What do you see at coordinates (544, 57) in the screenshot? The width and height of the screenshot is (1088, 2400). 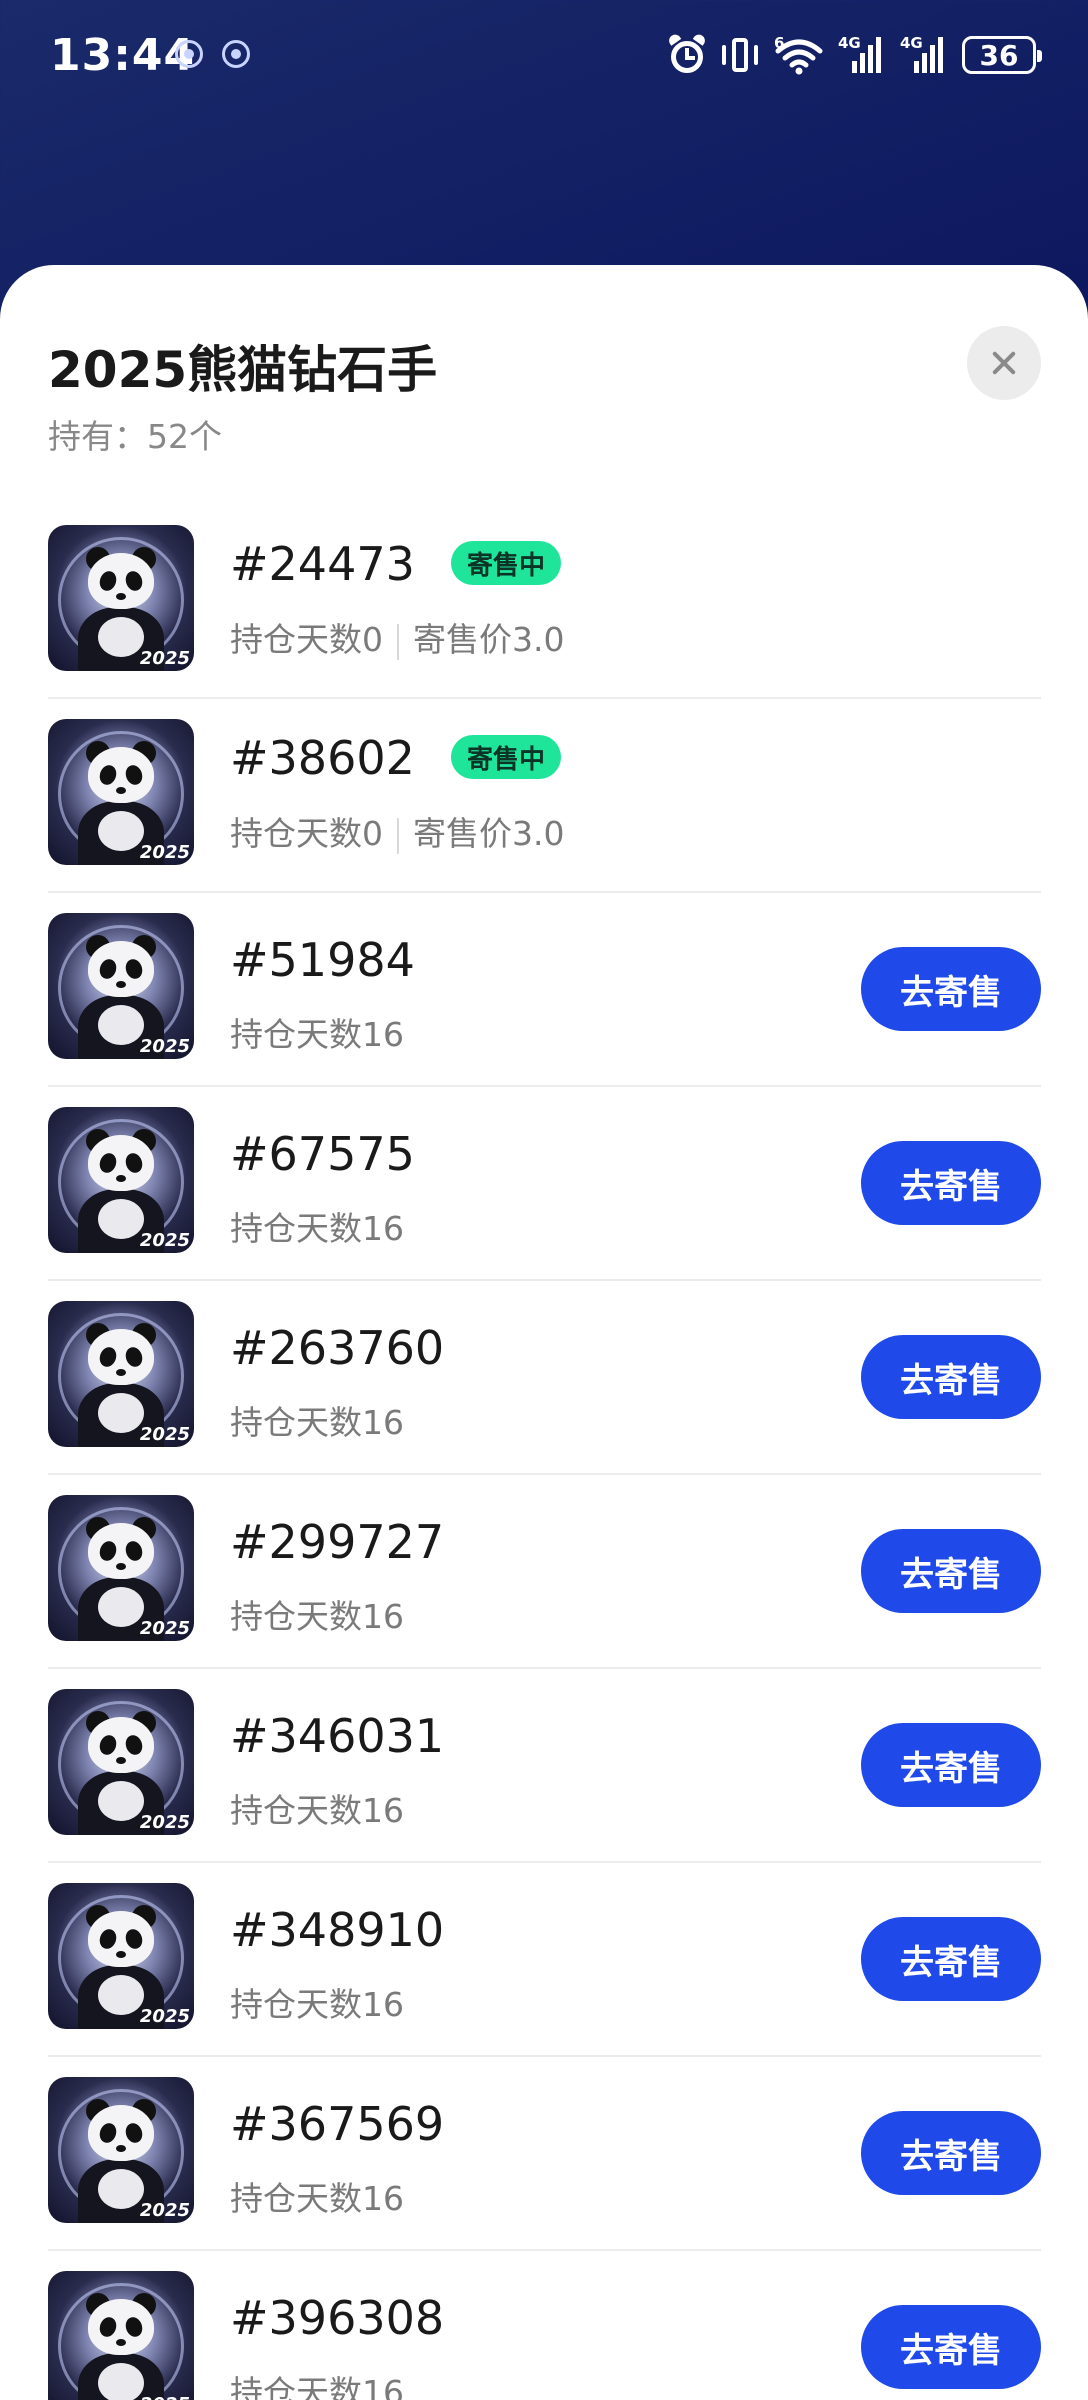 I see `status-bar: 13:44 6 4G 4G 36` at bounding box center [544, 57].